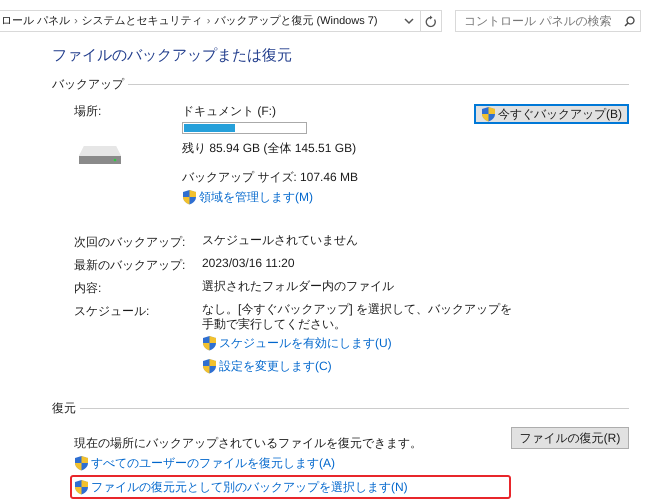 This screenshot has width=649, height=503. I want to click on detail-value: 2023/03/16 11:20, so click(249, 264).